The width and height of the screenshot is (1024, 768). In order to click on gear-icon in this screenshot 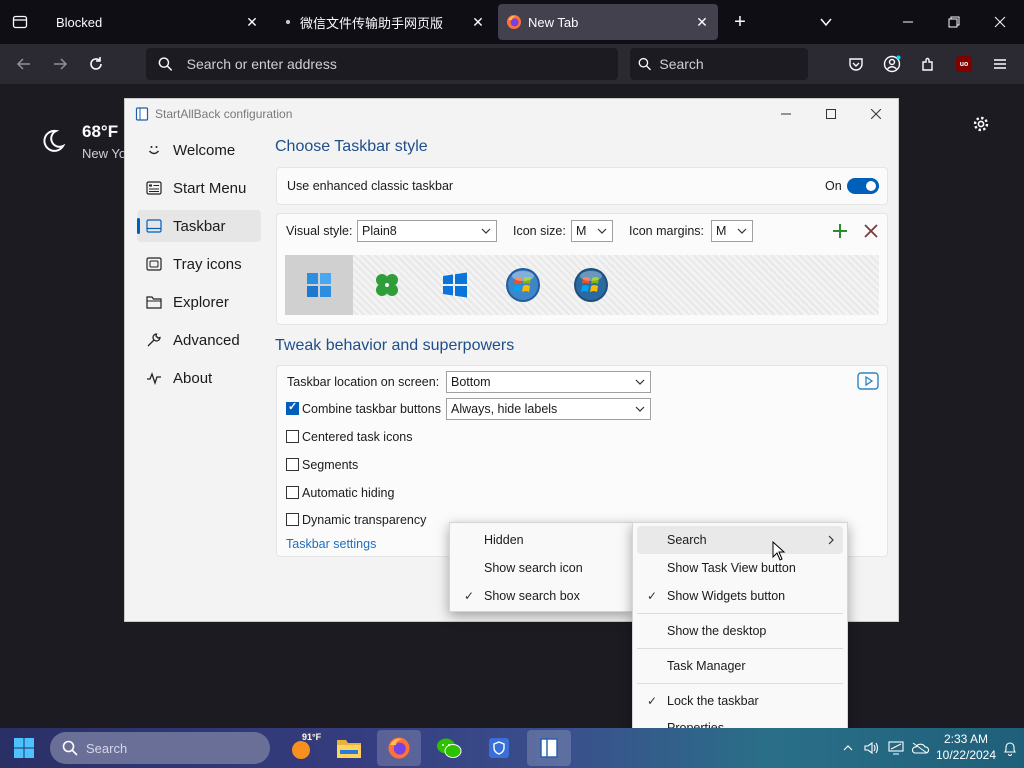, I will do `click(983, 126)`.